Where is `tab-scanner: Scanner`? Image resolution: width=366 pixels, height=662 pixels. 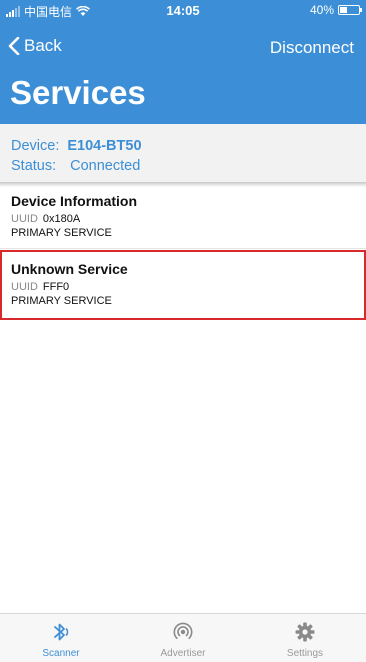
tab-scanner: Scanner is located at coordinates (61, 638).